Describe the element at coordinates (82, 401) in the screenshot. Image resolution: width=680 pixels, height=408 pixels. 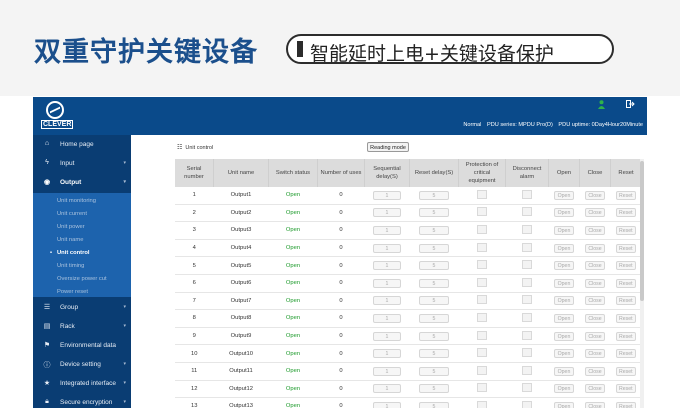
I see `sidebar-item-secure-encryption: 🔒︎ Secure encryption ▾` at that location.